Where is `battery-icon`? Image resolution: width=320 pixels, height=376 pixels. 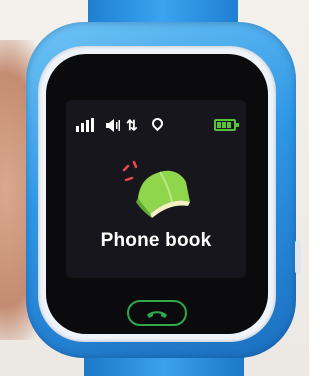
battery-icon is located at coordinates (226, 125).